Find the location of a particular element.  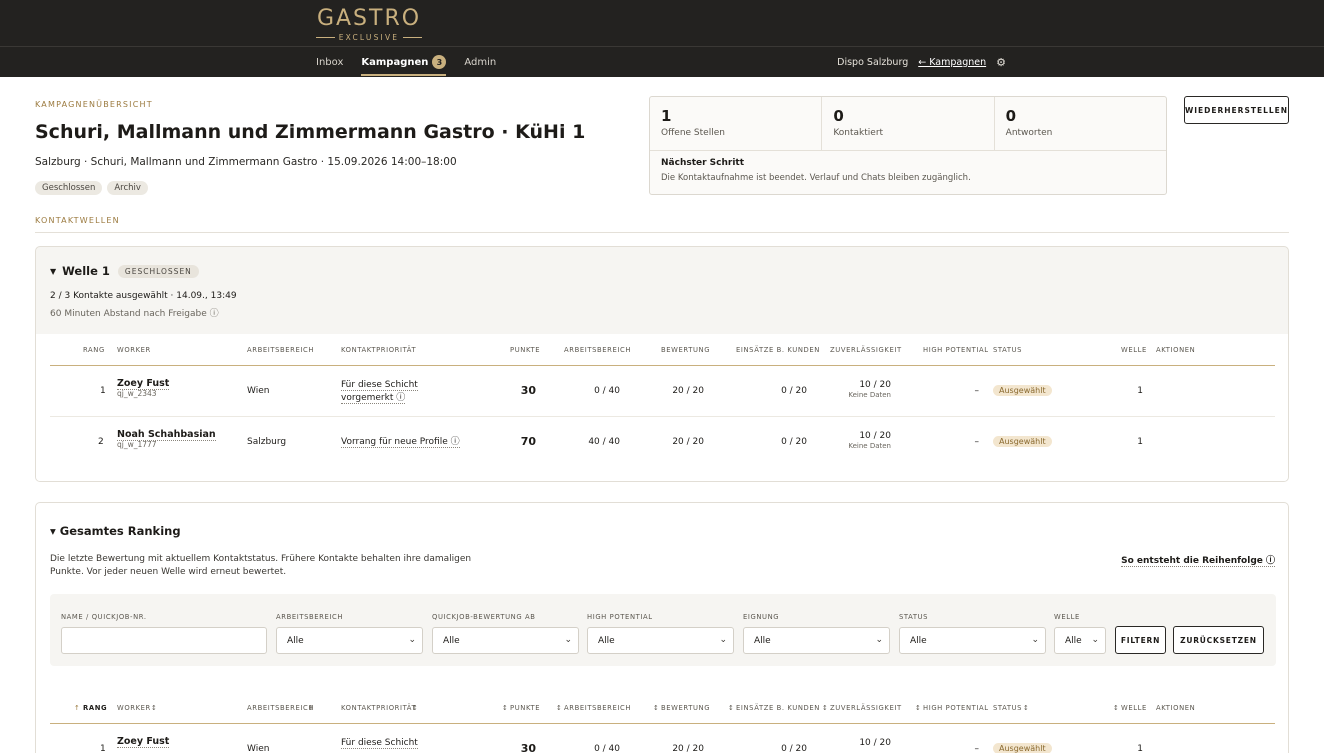

brand-logo: GASTRO EXCLUSIVE is located at coordinates (369, 24).